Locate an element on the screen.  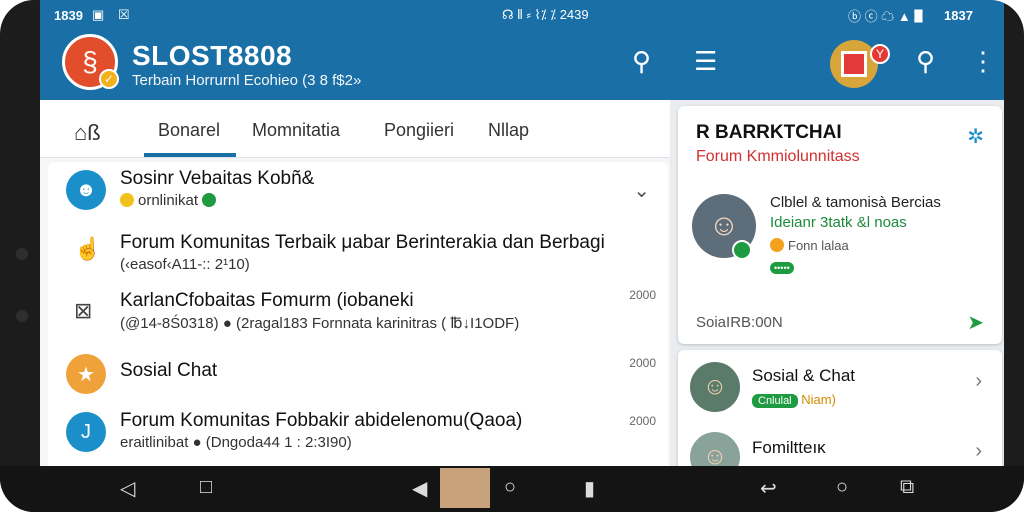
thumbnail-image is located at coordinates (465, 488).